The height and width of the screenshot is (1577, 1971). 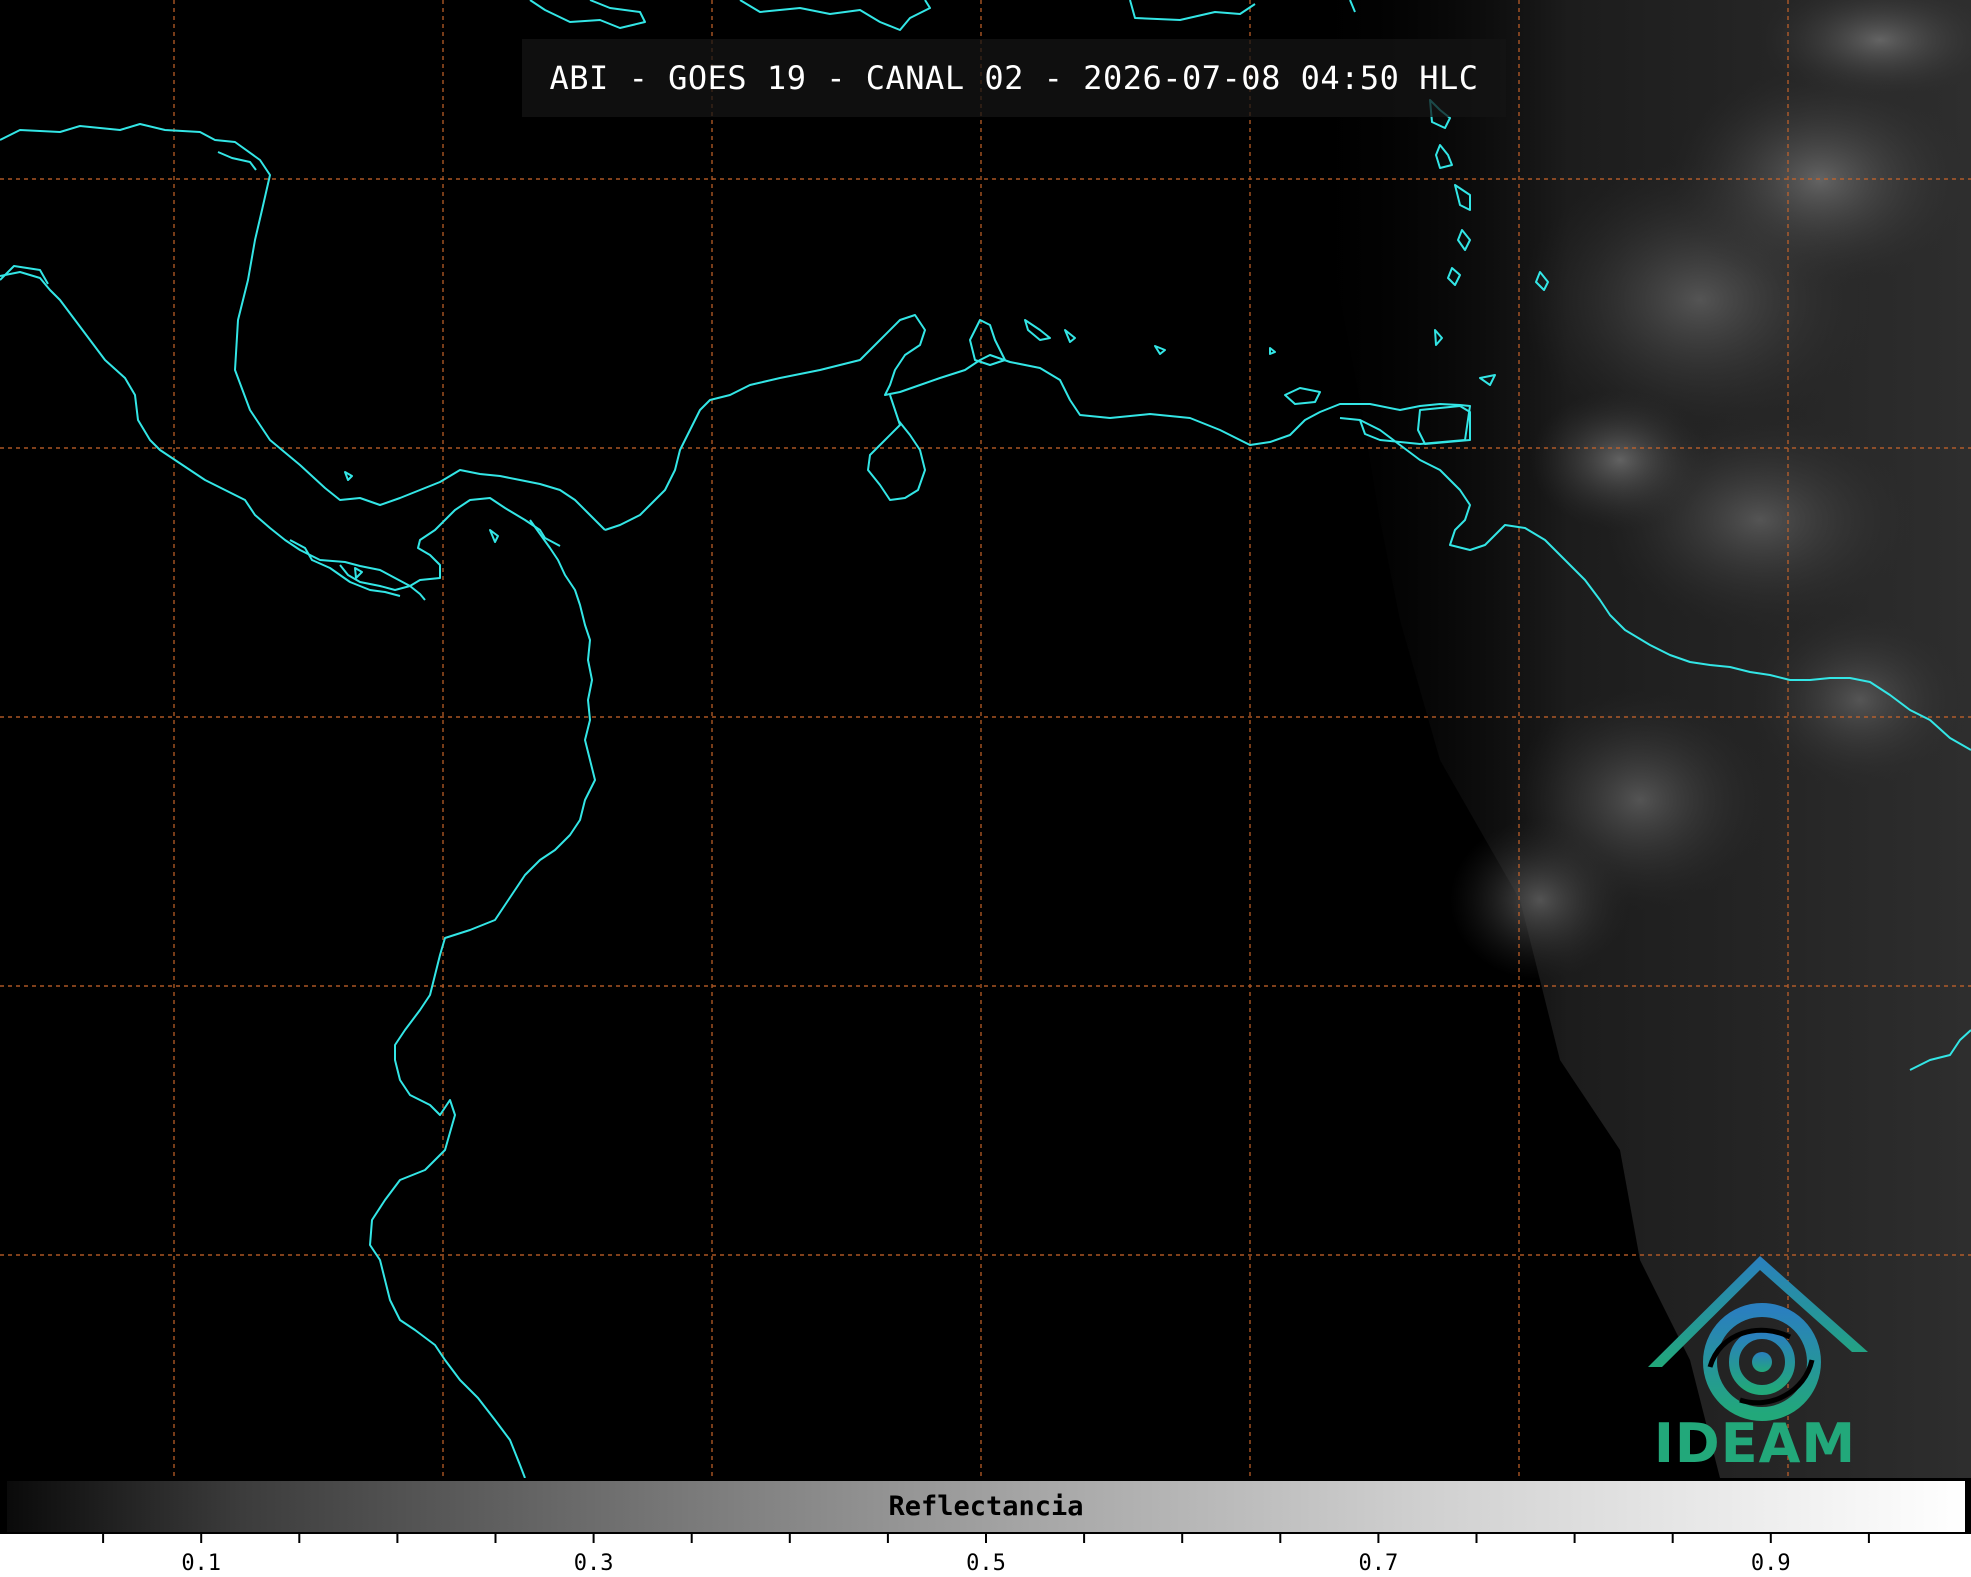 What do you see at coordinates (986, 1563) in the screenshot?
I see `colorbar-tick-label: 0.5` at bounding box center [986, 1563].